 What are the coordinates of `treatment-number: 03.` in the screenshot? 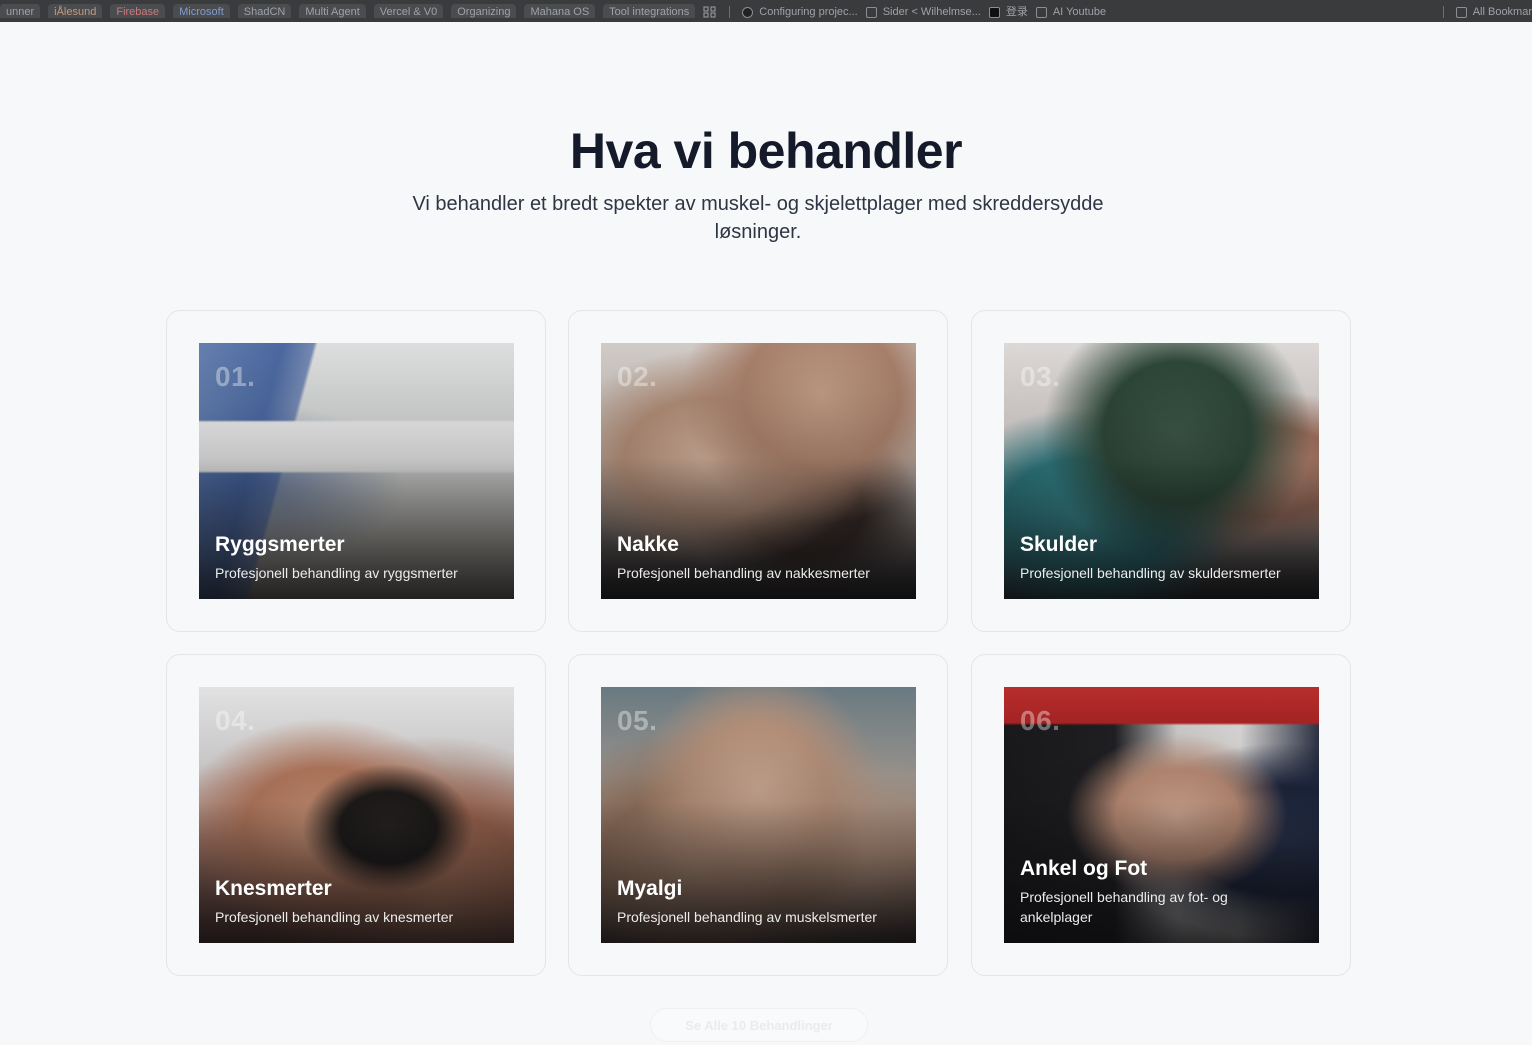 It's located at (1040, 376).